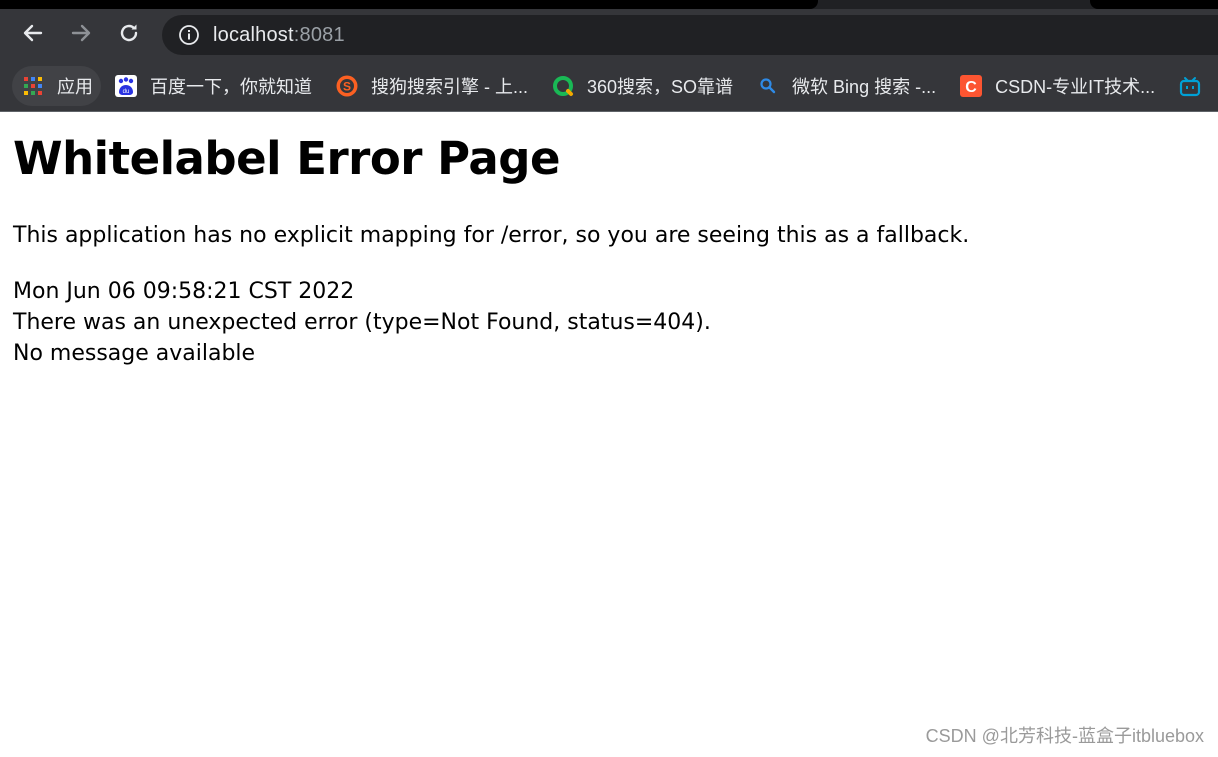 This screenshot has height=757, width=1218. What do you see at coordinates (287, 158) in the screenshot?
I see `page-title: Whitelabel Error Page` at bounding box center [287, 158].